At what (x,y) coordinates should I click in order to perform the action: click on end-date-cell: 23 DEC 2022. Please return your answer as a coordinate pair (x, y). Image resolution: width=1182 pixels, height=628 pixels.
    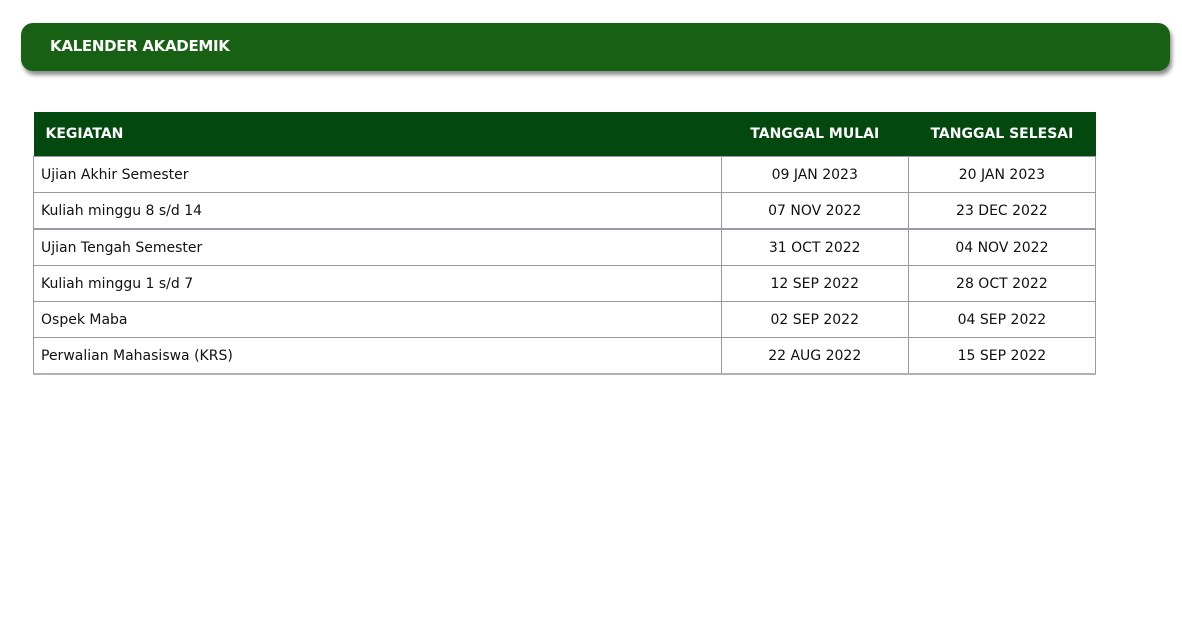
    Looking at the image, I should click on (1002, 211).